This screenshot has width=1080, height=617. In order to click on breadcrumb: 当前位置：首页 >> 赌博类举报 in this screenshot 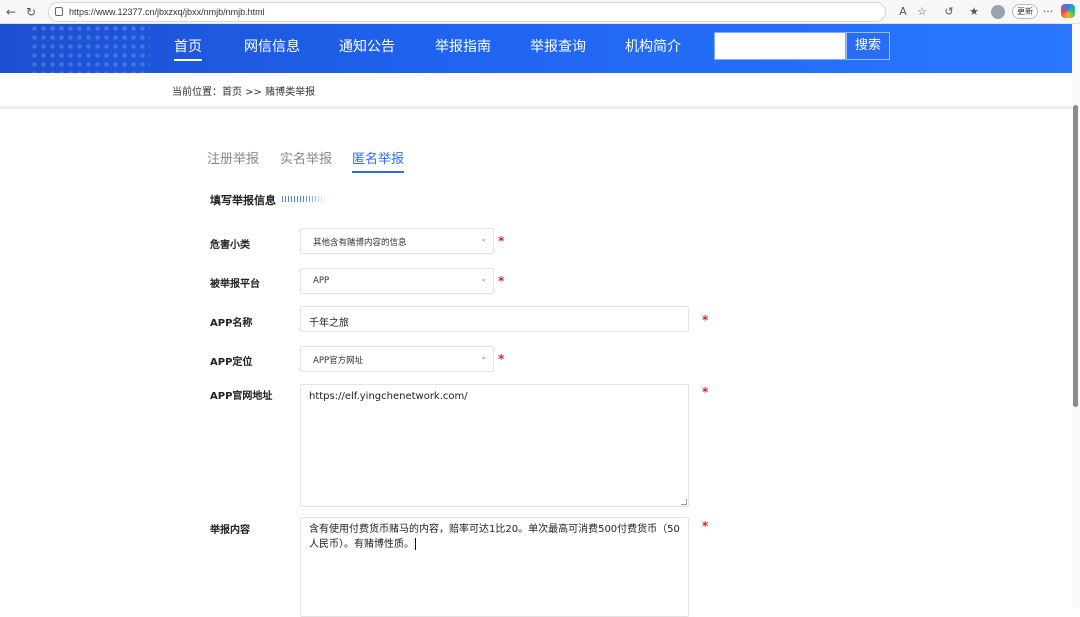, I will do `click(536, 91)`.